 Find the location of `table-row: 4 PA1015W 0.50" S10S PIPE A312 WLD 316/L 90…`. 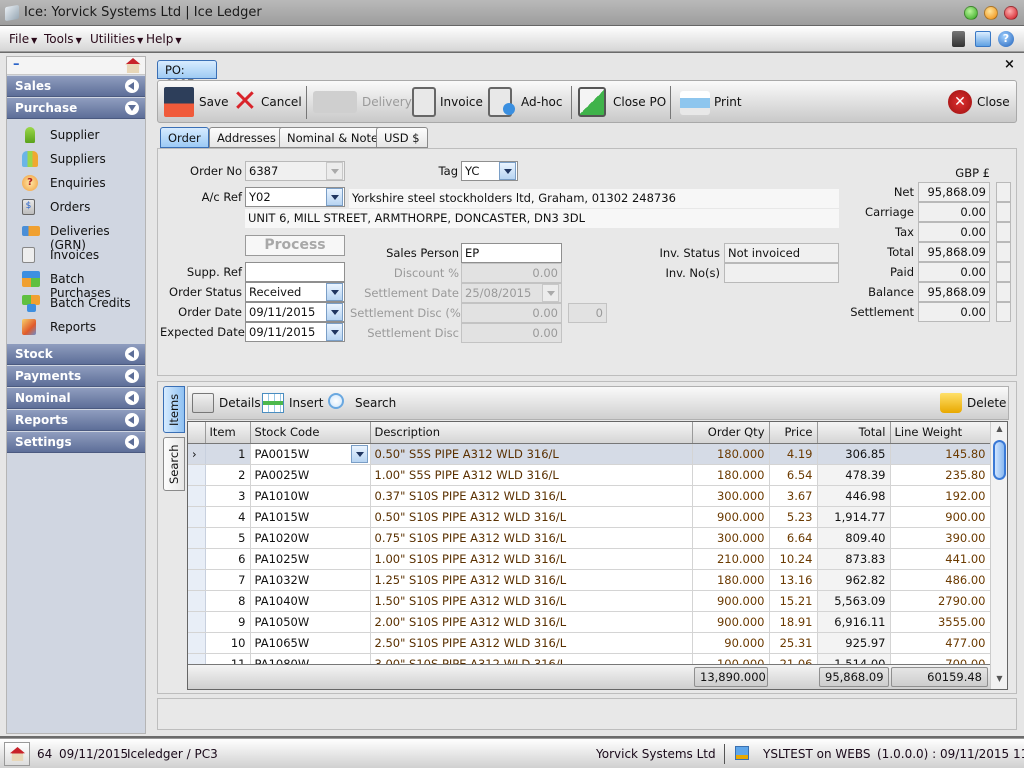

table-row: 4 PA1015W 0.50" S10S PIPE A312 WLD 316/L 90… is located at coordinates (589, 517).